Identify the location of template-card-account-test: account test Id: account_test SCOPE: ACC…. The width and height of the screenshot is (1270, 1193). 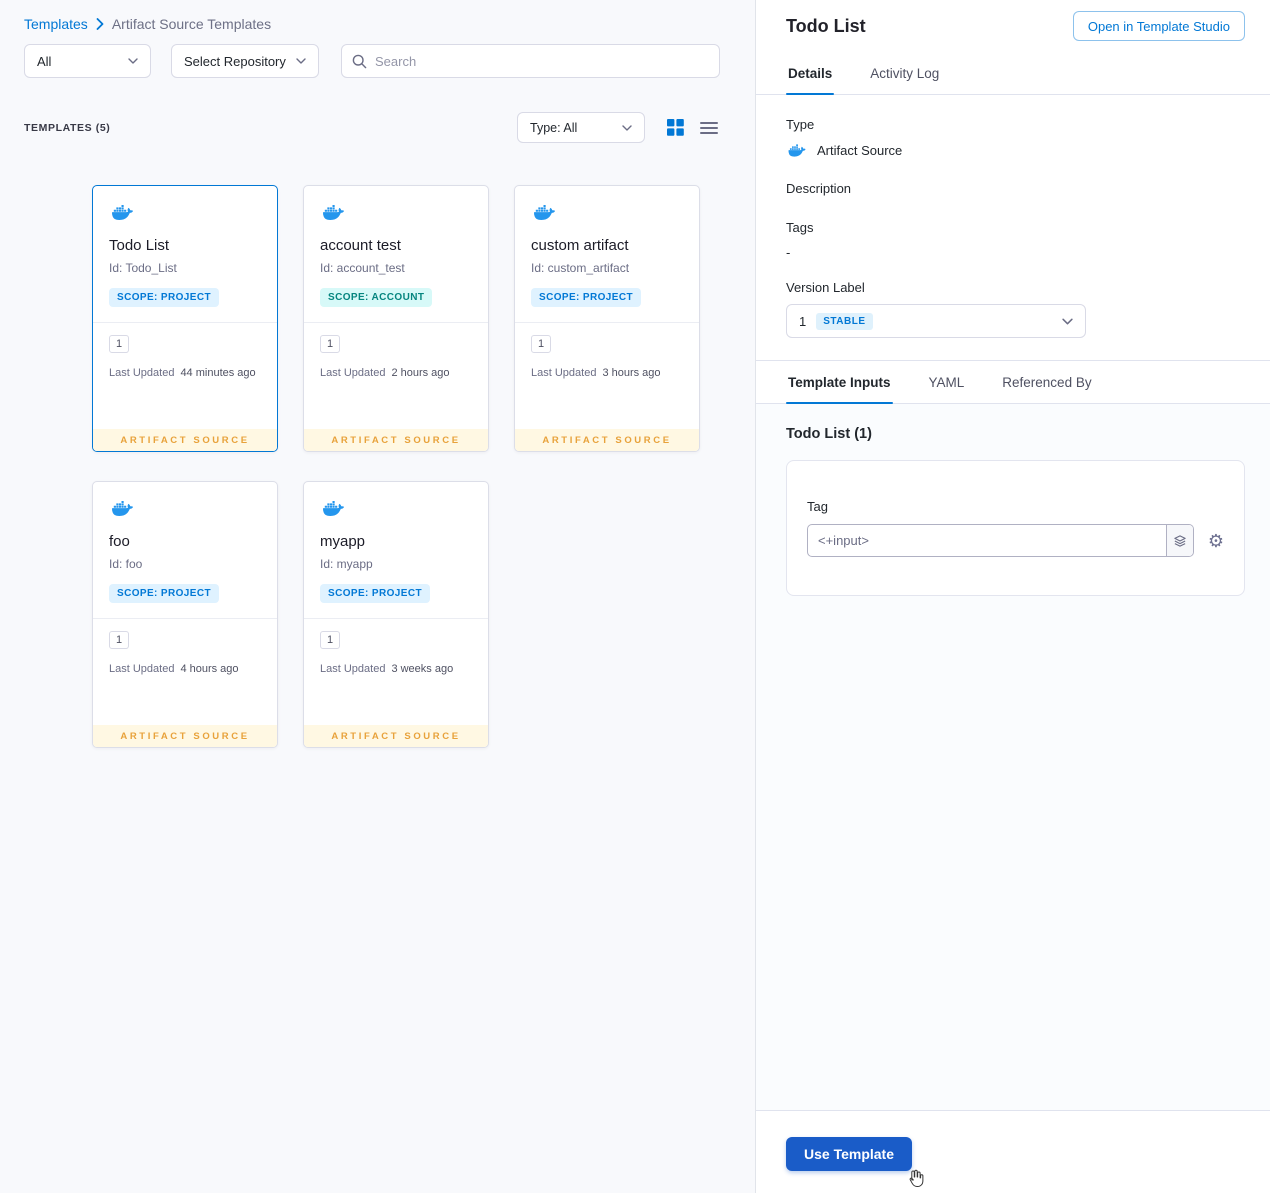
(396, 318).